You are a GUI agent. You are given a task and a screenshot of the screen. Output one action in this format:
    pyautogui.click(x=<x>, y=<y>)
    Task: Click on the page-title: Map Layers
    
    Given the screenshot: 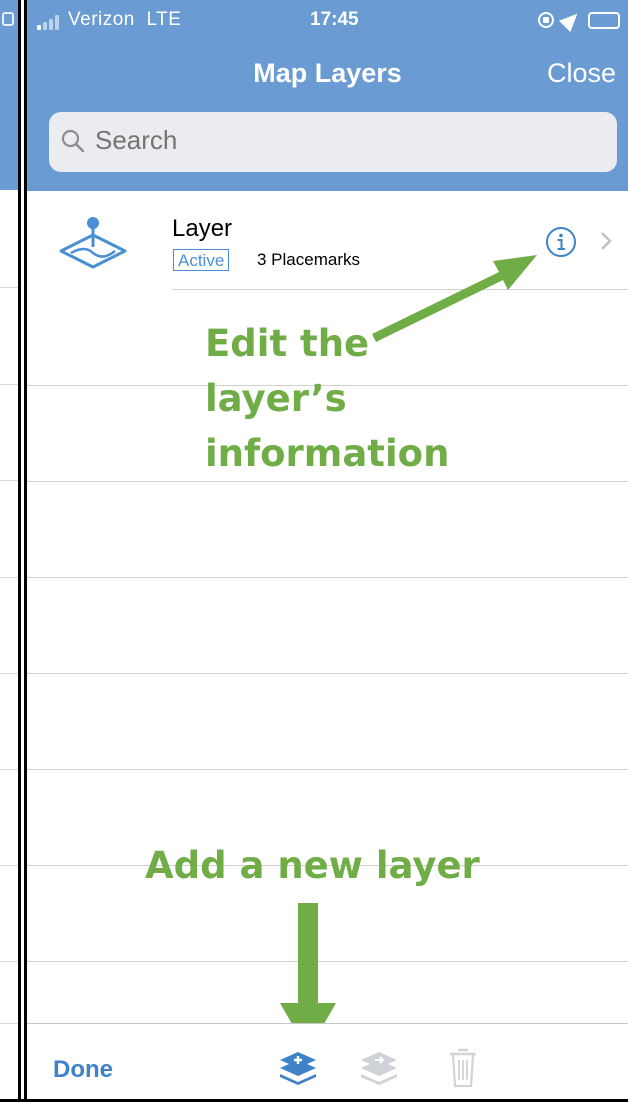 What is the action you would take?
    pyautogui.click(x=327, y=73)
    